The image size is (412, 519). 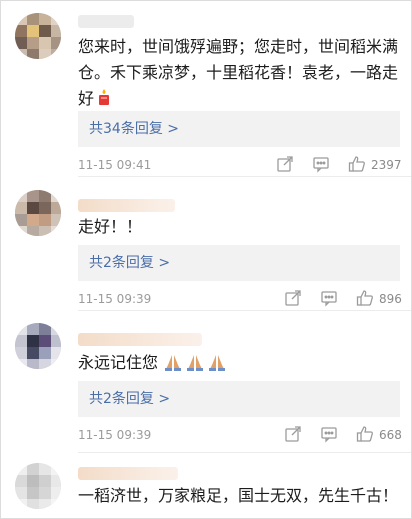 I want to click on comment-meta: 11-15 09:39 896, so click(x=240, y=299).